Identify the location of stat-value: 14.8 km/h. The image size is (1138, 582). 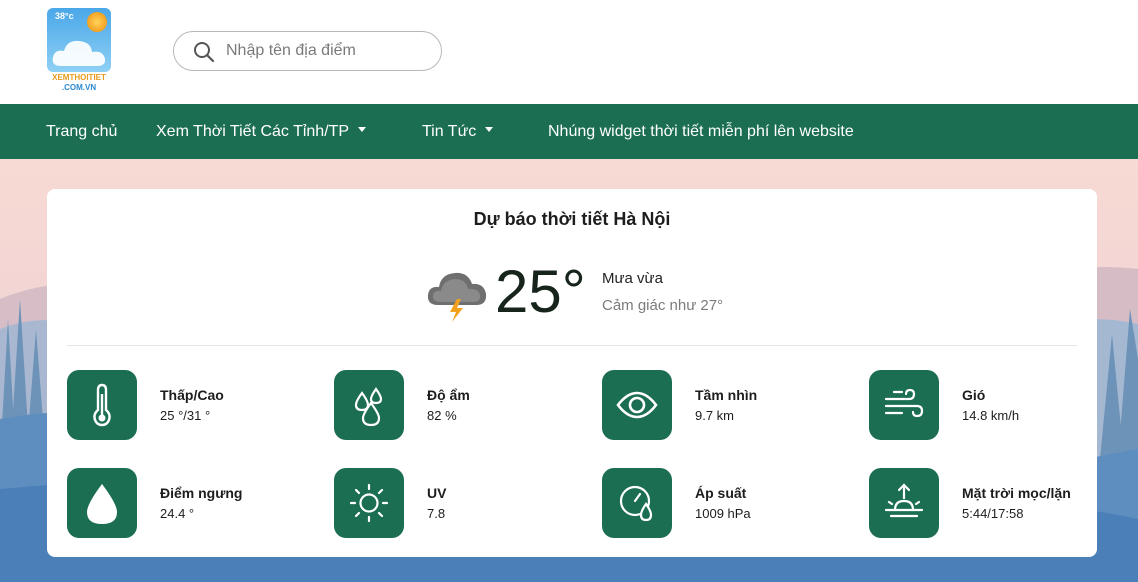
(991, 415).